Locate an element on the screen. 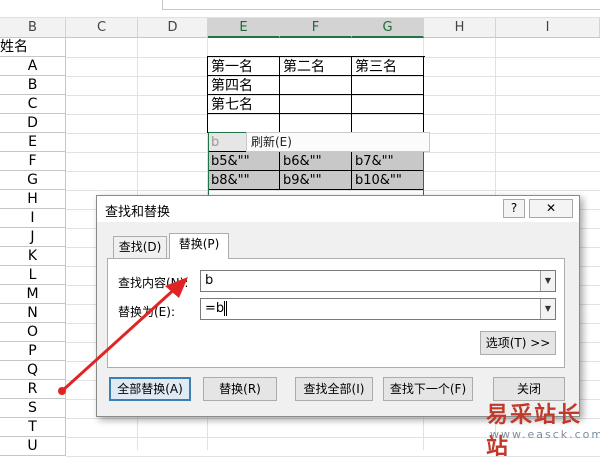 This screenshot has width=600, height=461. watermark-url: www.easck.com is located at coordinates (545, 434).